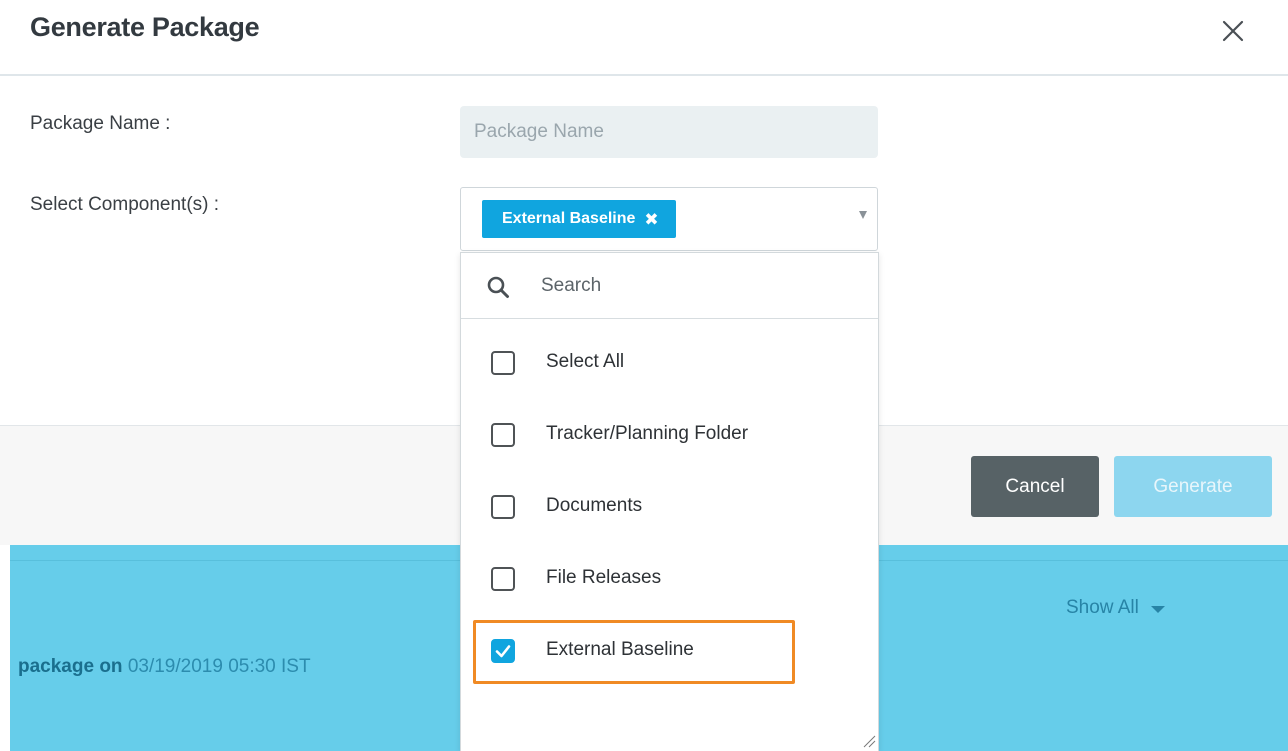  I want to click on package-name-input, so click(669, 132).